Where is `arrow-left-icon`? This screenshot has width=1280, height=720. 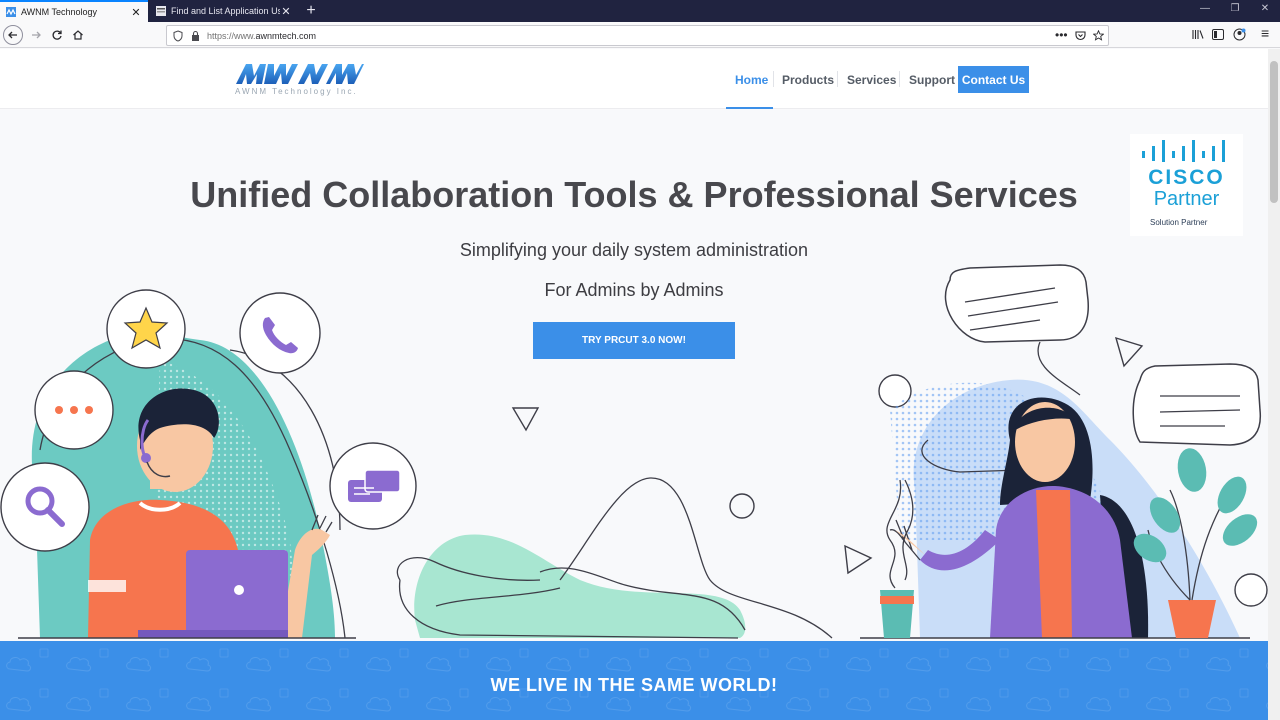 arrow-left-icon is located at coordinates (12, 35).